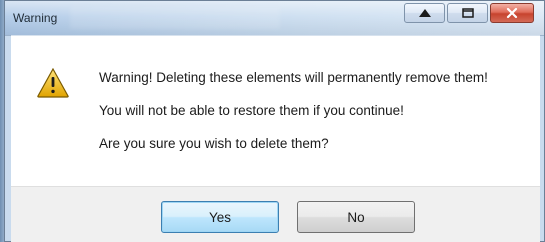 The height and width of the screenshot is (242, 545). I want to click on up-arrow-icon, so click(425, 13).